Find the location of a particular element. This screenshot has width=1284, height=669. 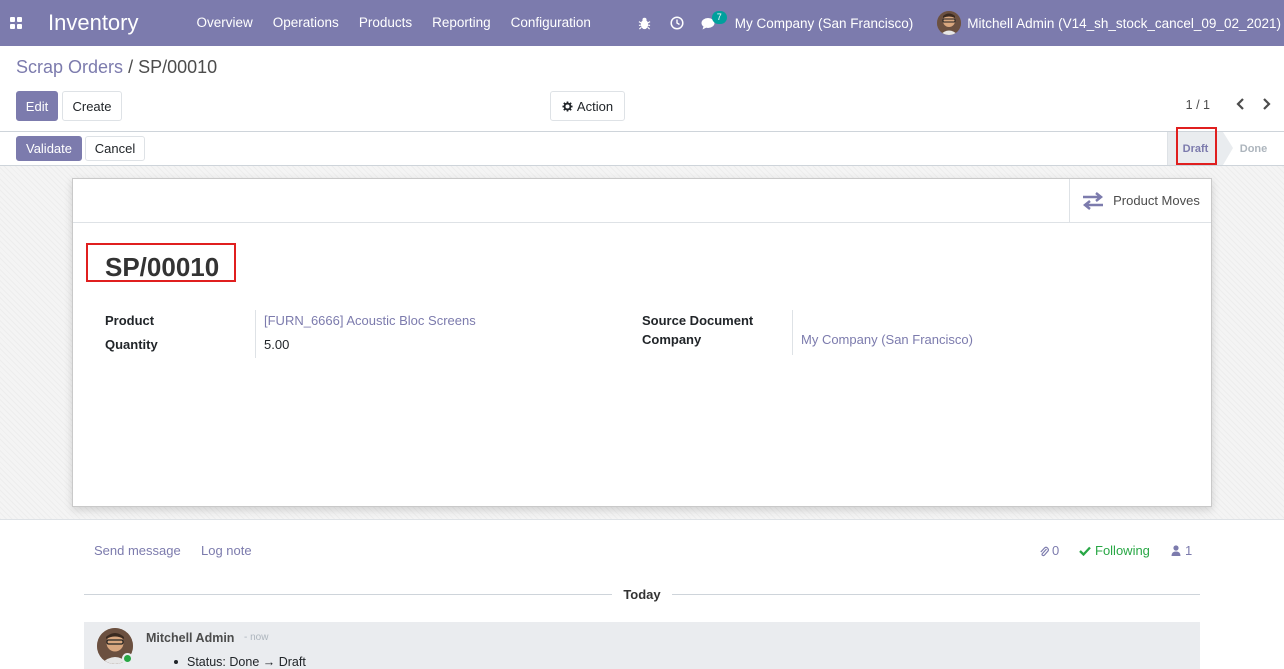

paperclip-icon is located at coordinates (1044, 551).